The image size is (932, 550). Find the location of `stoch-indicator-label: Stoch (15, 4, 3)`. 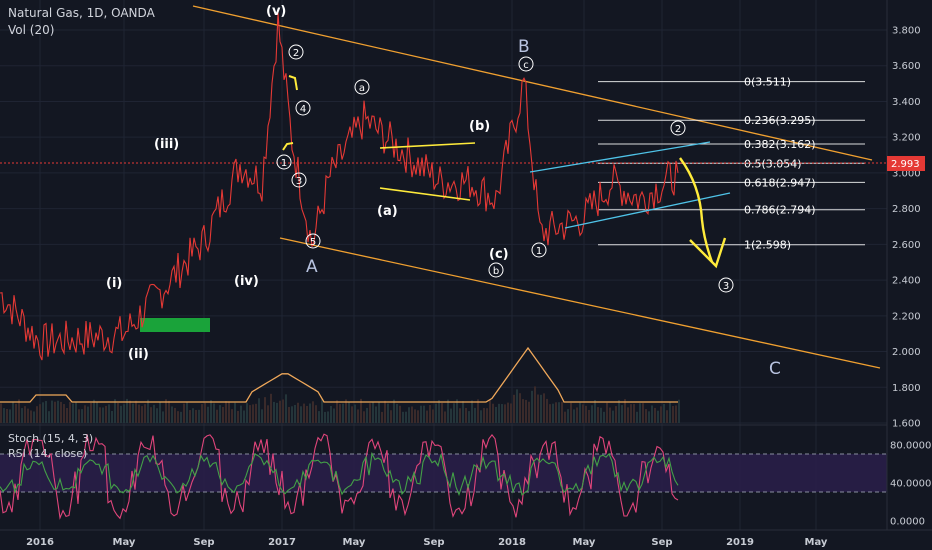

stoch-indicator-label: Stoch (15, 4, 3) is located at coordinates (51, 438).